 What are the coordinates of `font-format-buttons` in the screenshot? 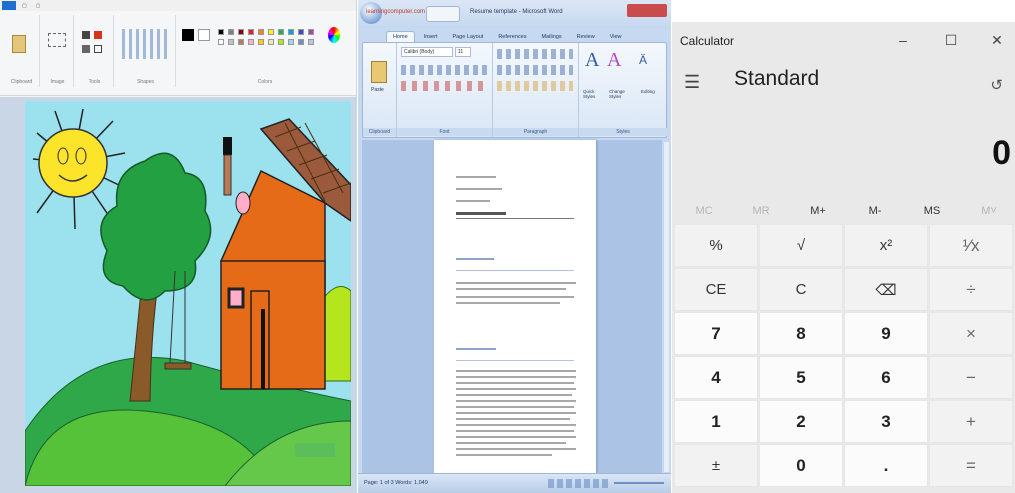 It's located at (444, 70).